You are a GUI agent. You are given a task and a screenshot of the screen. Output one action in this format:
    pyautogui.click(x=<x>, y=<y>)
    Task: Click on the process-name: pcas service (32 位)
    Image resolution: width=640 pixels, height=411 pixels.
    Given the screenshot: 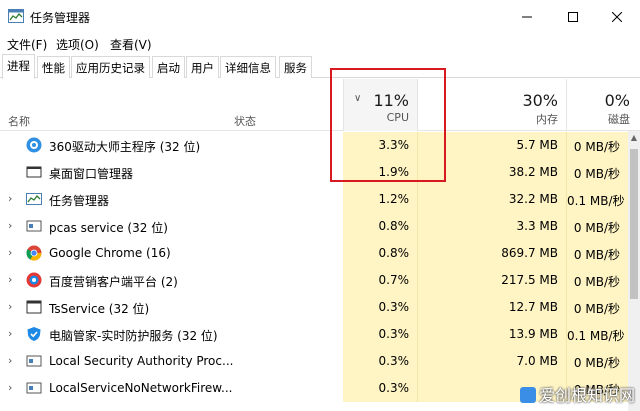 What is the action you would take?
    pyautogui.click(x=108, y=228)
    